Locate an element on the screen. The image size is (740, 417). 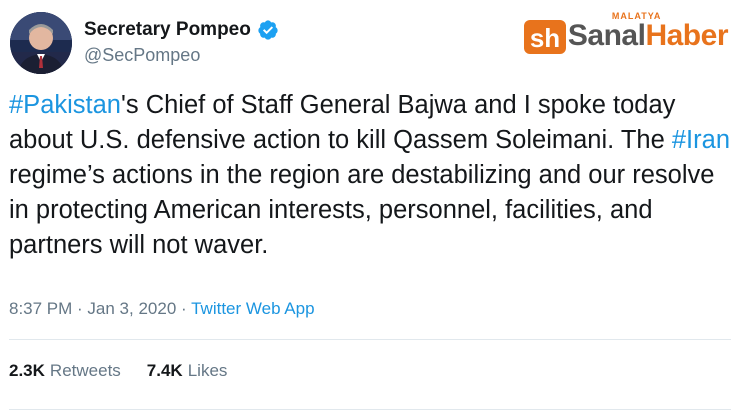
display-name-row: Secretary Pompeo is located at coordinates (181, 30).